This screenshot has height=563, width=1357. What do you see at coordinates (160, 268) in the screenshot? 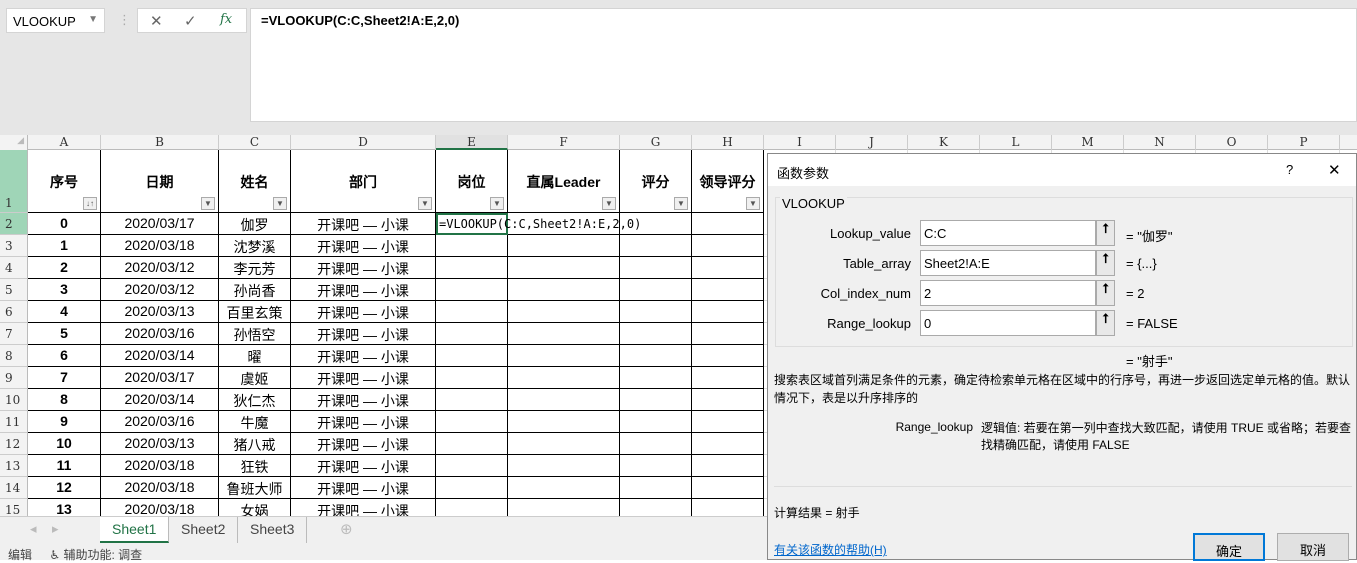
I see `cell-B4: 2020/03/12` at bounding box center [160, 268].